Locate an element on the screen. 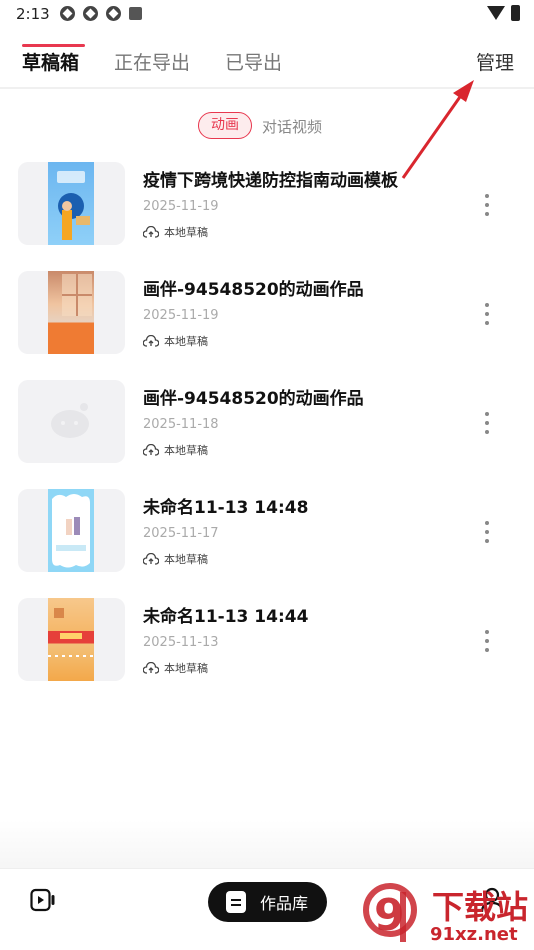 The width and height of the screenshot is (534, 950). status-time: 2:13 is located at coordinates (33, 14).